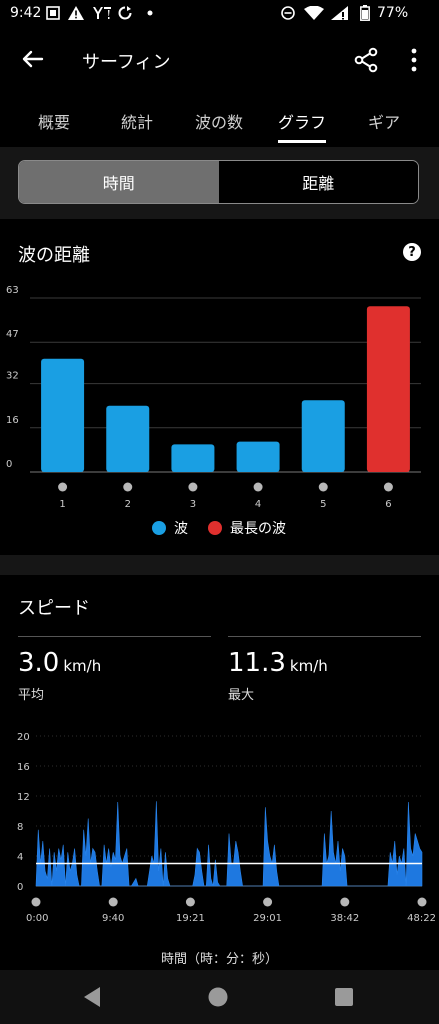 The height and width of the screenshot is (1024, 439). What do you see at coordinates (126, 62) in the screenshot?
I see `page-title: サーフィン` at bounding box center [126, 62].